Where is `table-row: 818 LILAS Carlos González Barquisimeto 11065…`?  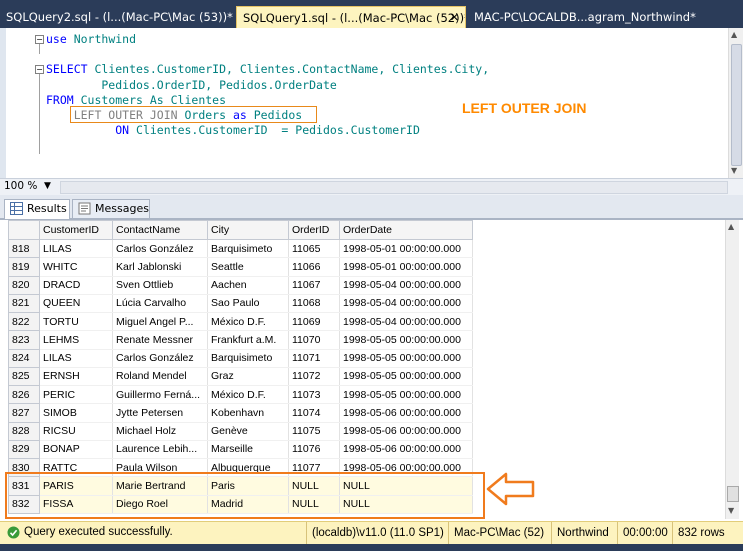 table-row: 818 LILAS Carlos González Barquisimeto 11065… is located at coordinates (240, 248).